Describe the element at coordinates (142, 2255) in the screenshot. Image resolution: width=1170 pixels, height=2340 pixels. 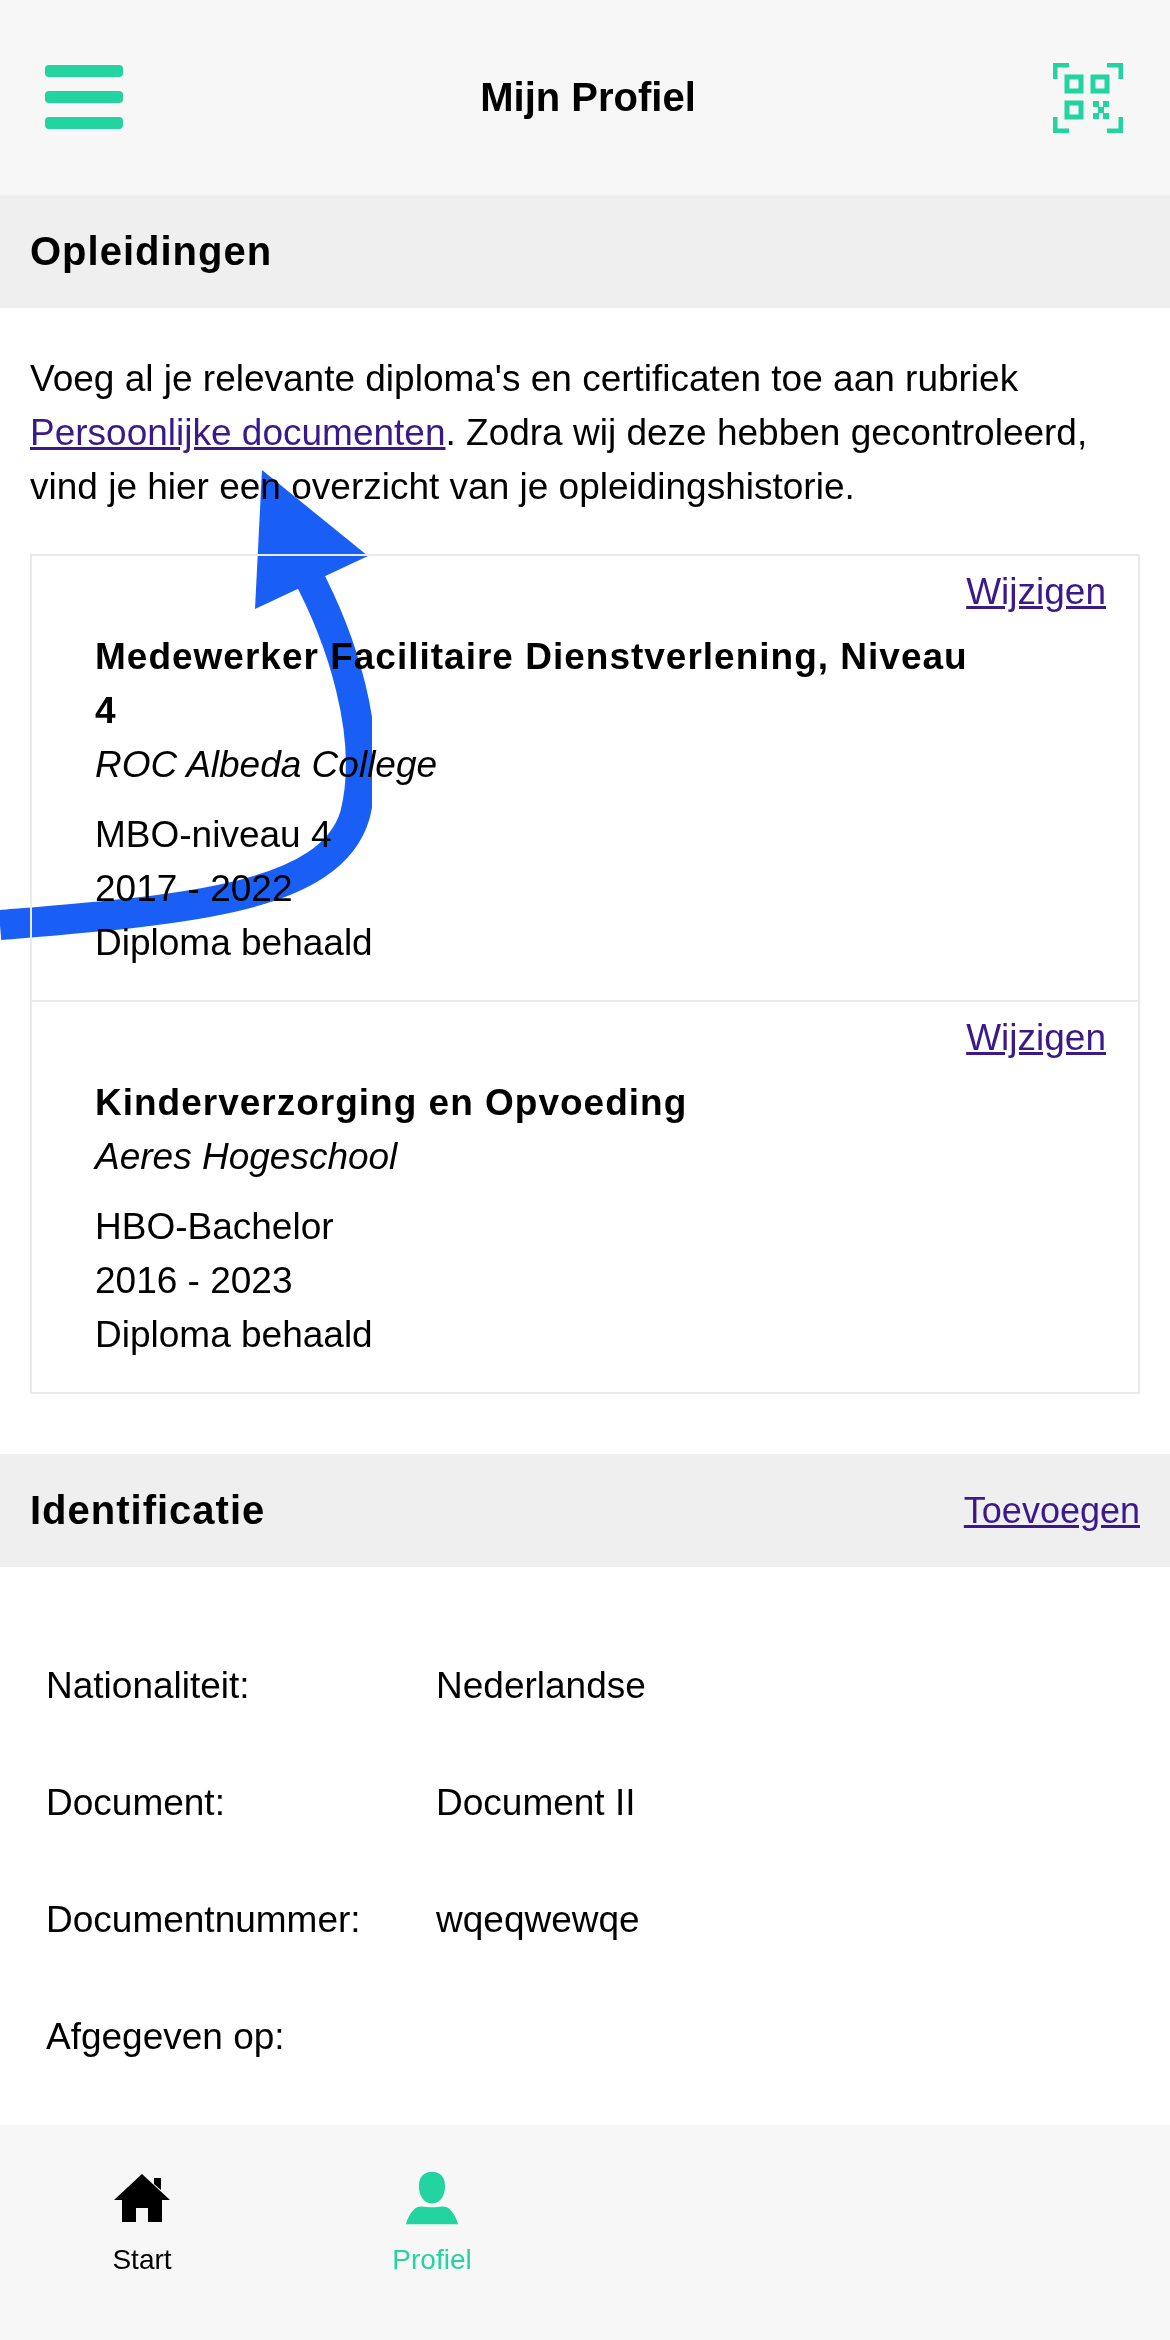
I see `tab-item: Start` at that location.